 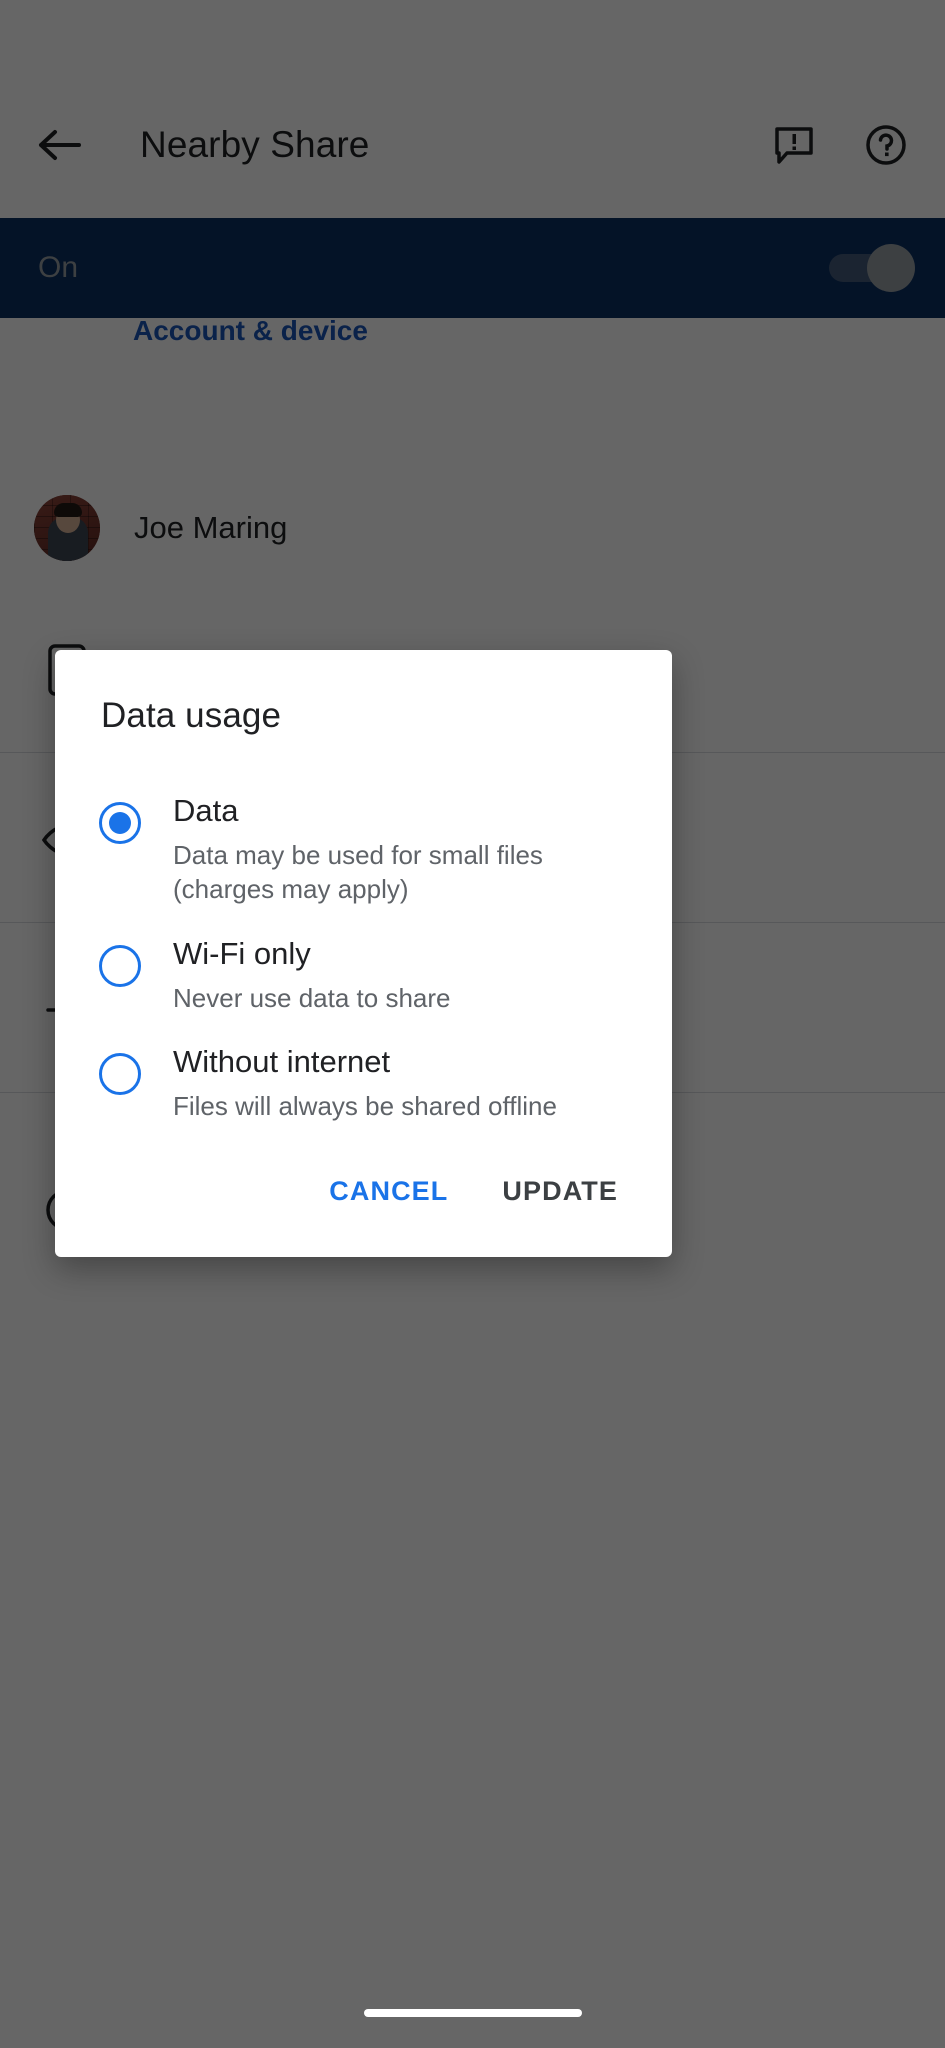 What do you see at coordinates (560, 1191) in the screenshot?
I see `update-button: UPDATE` at bounding box center [560, 1191].